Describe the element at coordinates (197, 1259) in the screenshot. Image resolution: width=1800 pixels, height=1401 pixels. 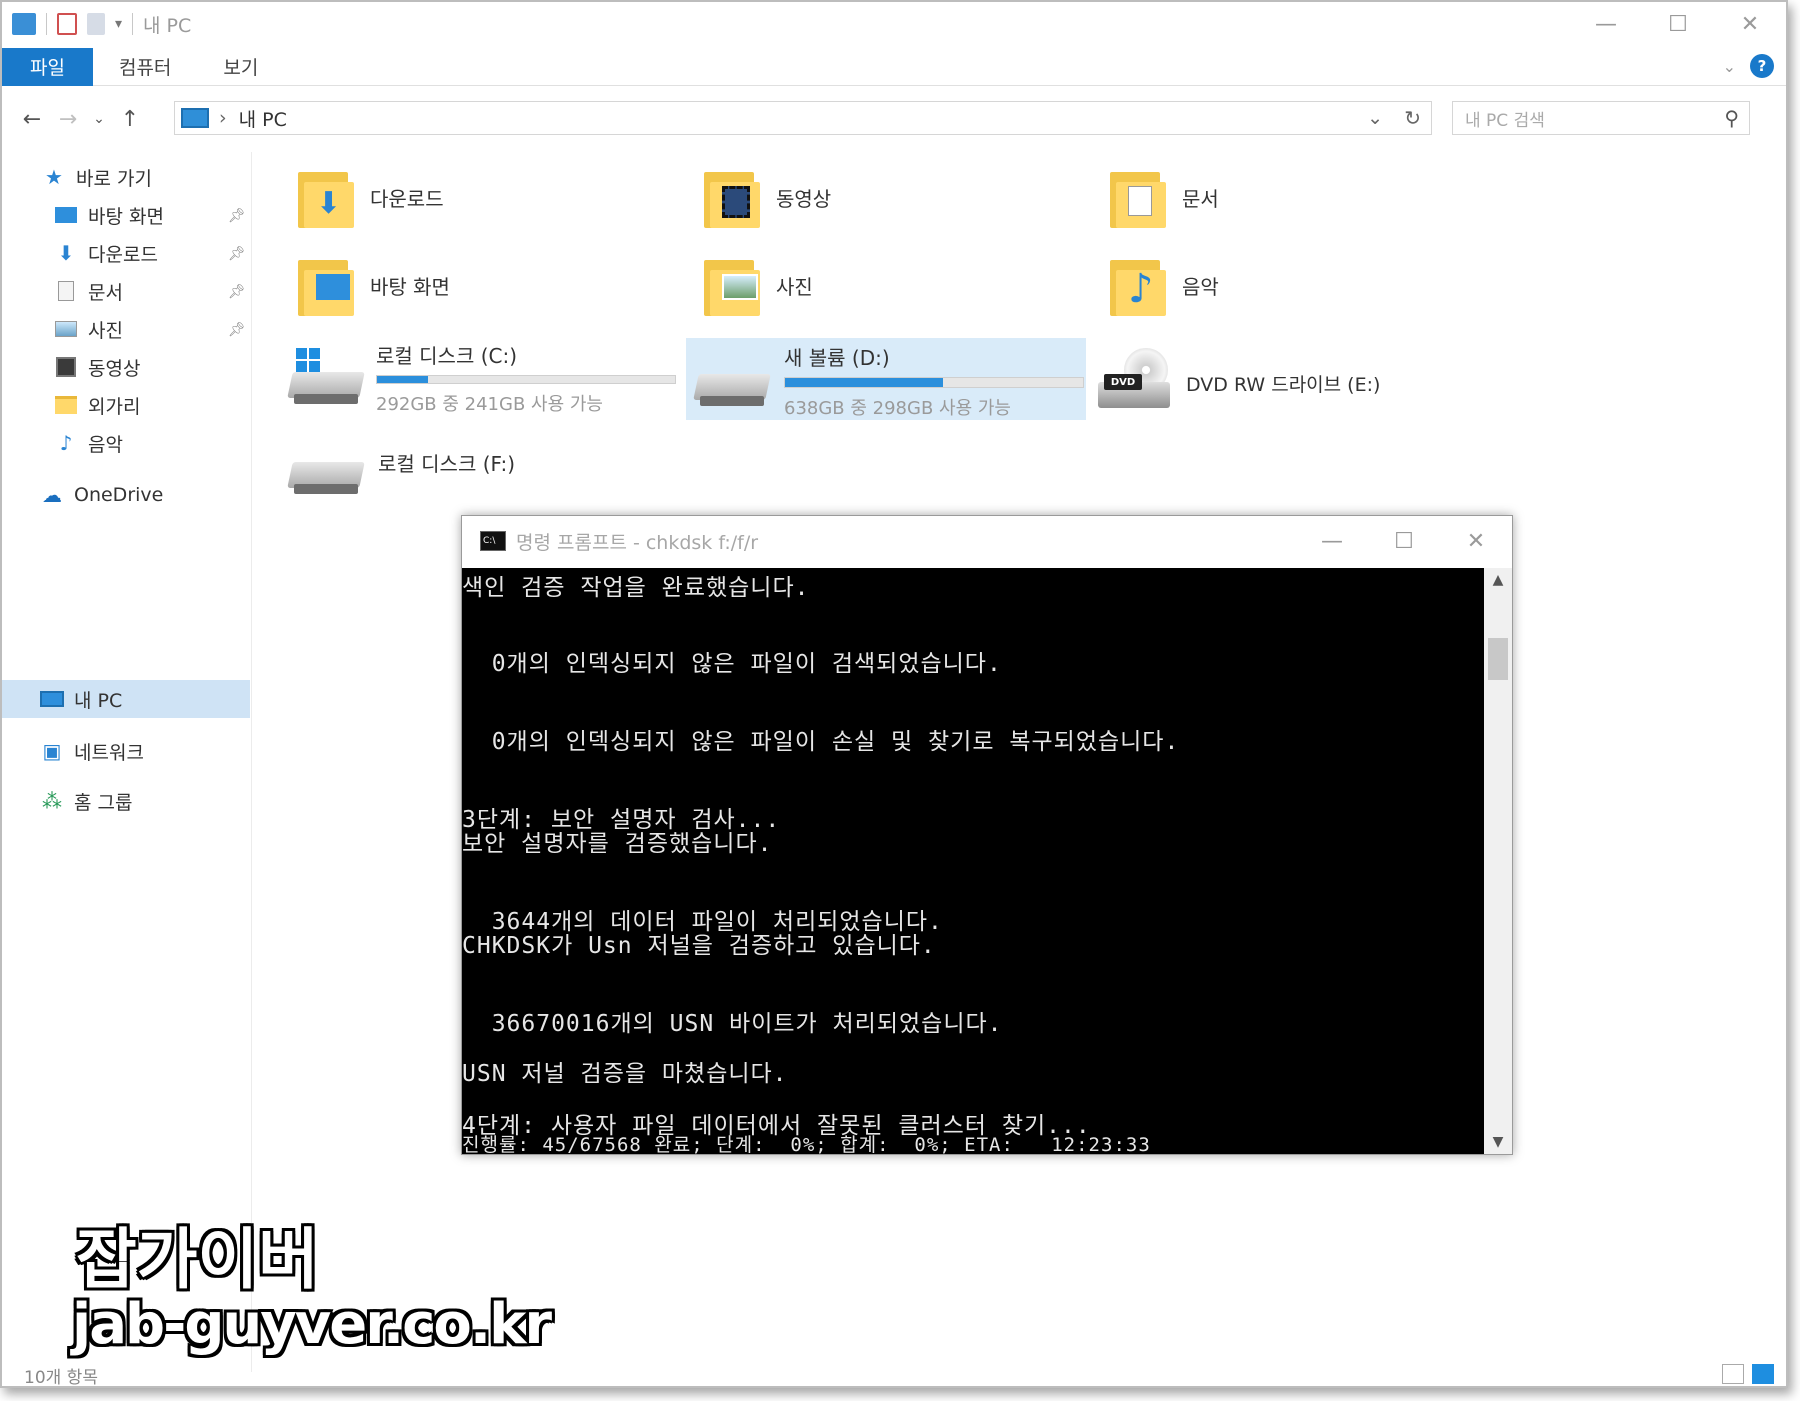
I see `watermark-title: 잡가이버` at that location.